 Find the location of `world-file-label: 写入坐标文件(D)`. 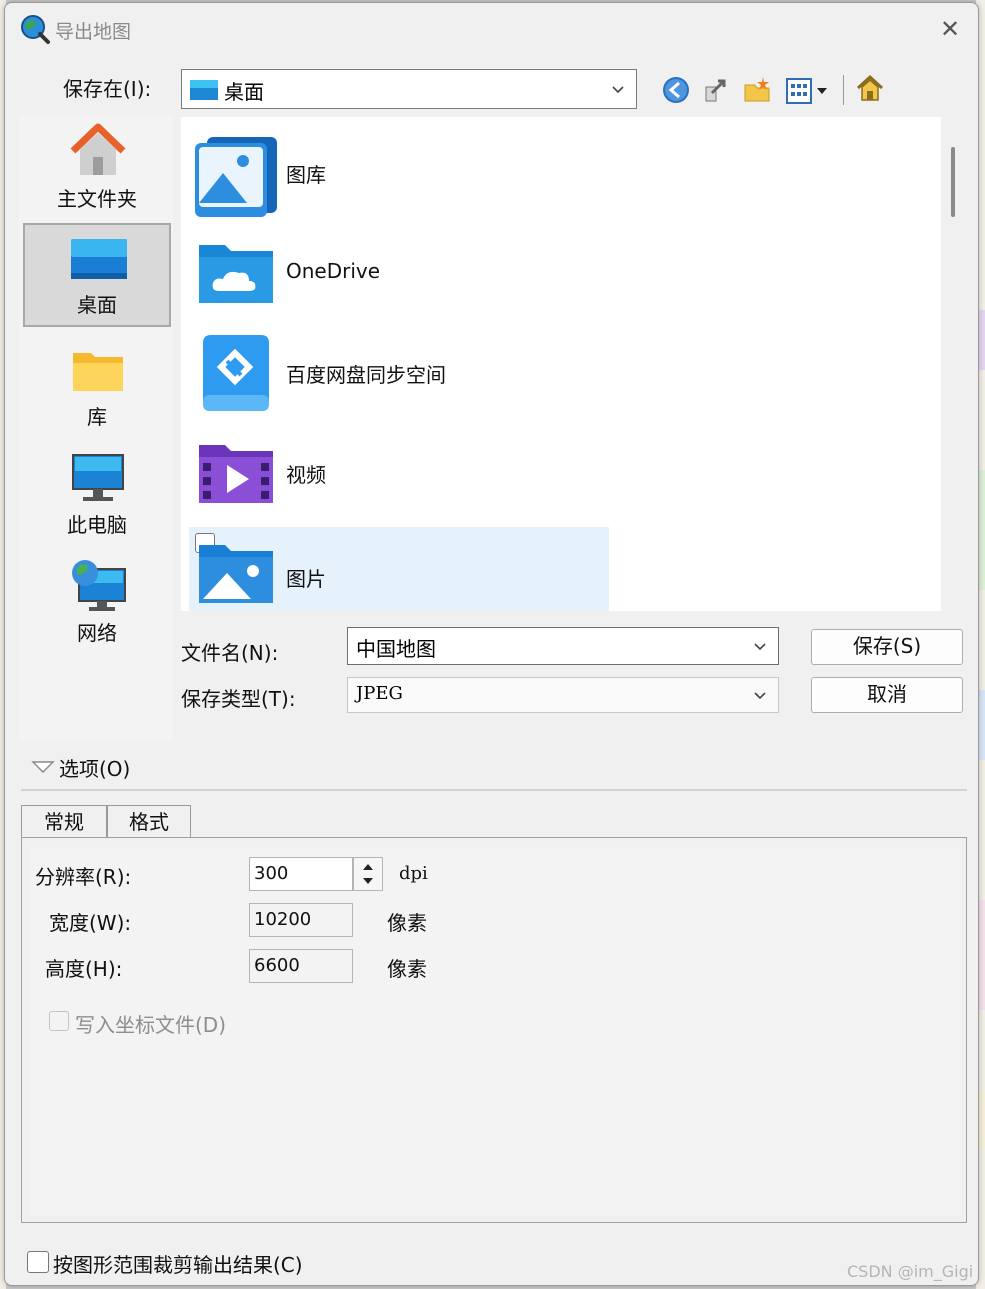

world-file-label: 写入坐标文件(D) is located at coordinates (151, 1025).